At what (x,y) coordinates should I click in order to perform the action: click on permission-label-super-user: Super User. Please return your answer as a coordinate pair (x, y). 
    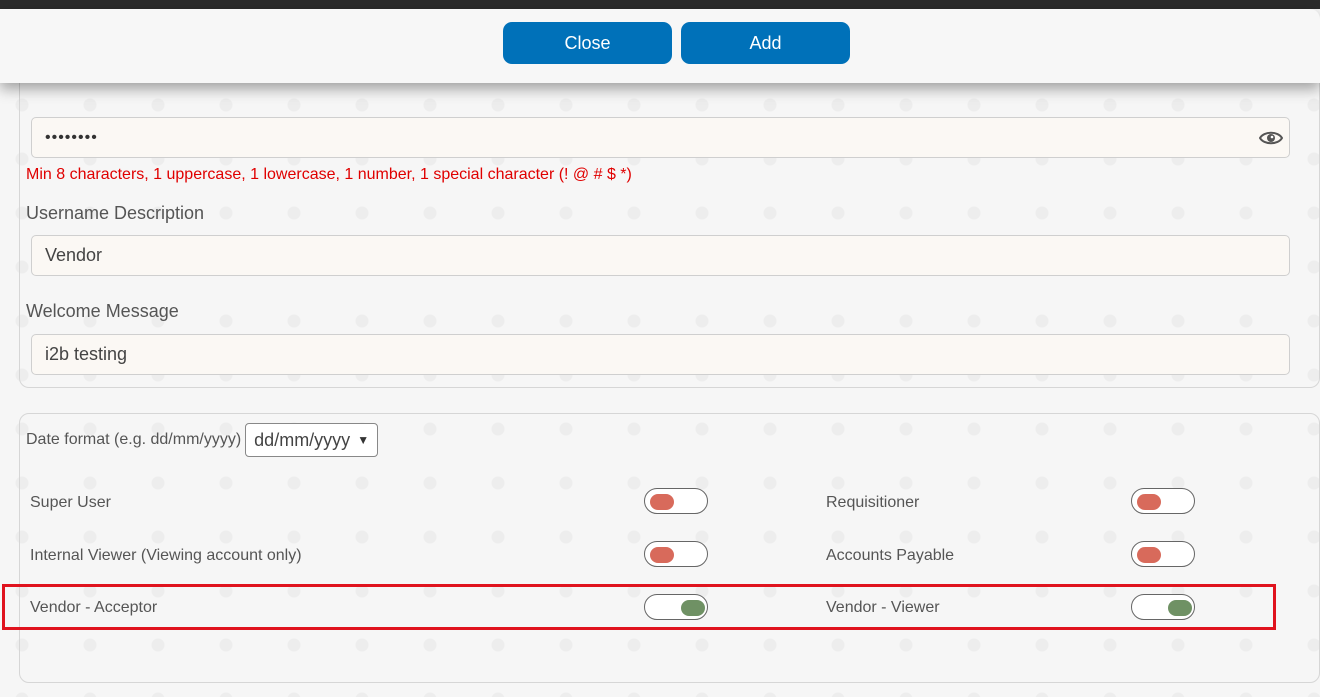
    Looking at the image, I should click on (70, 502).